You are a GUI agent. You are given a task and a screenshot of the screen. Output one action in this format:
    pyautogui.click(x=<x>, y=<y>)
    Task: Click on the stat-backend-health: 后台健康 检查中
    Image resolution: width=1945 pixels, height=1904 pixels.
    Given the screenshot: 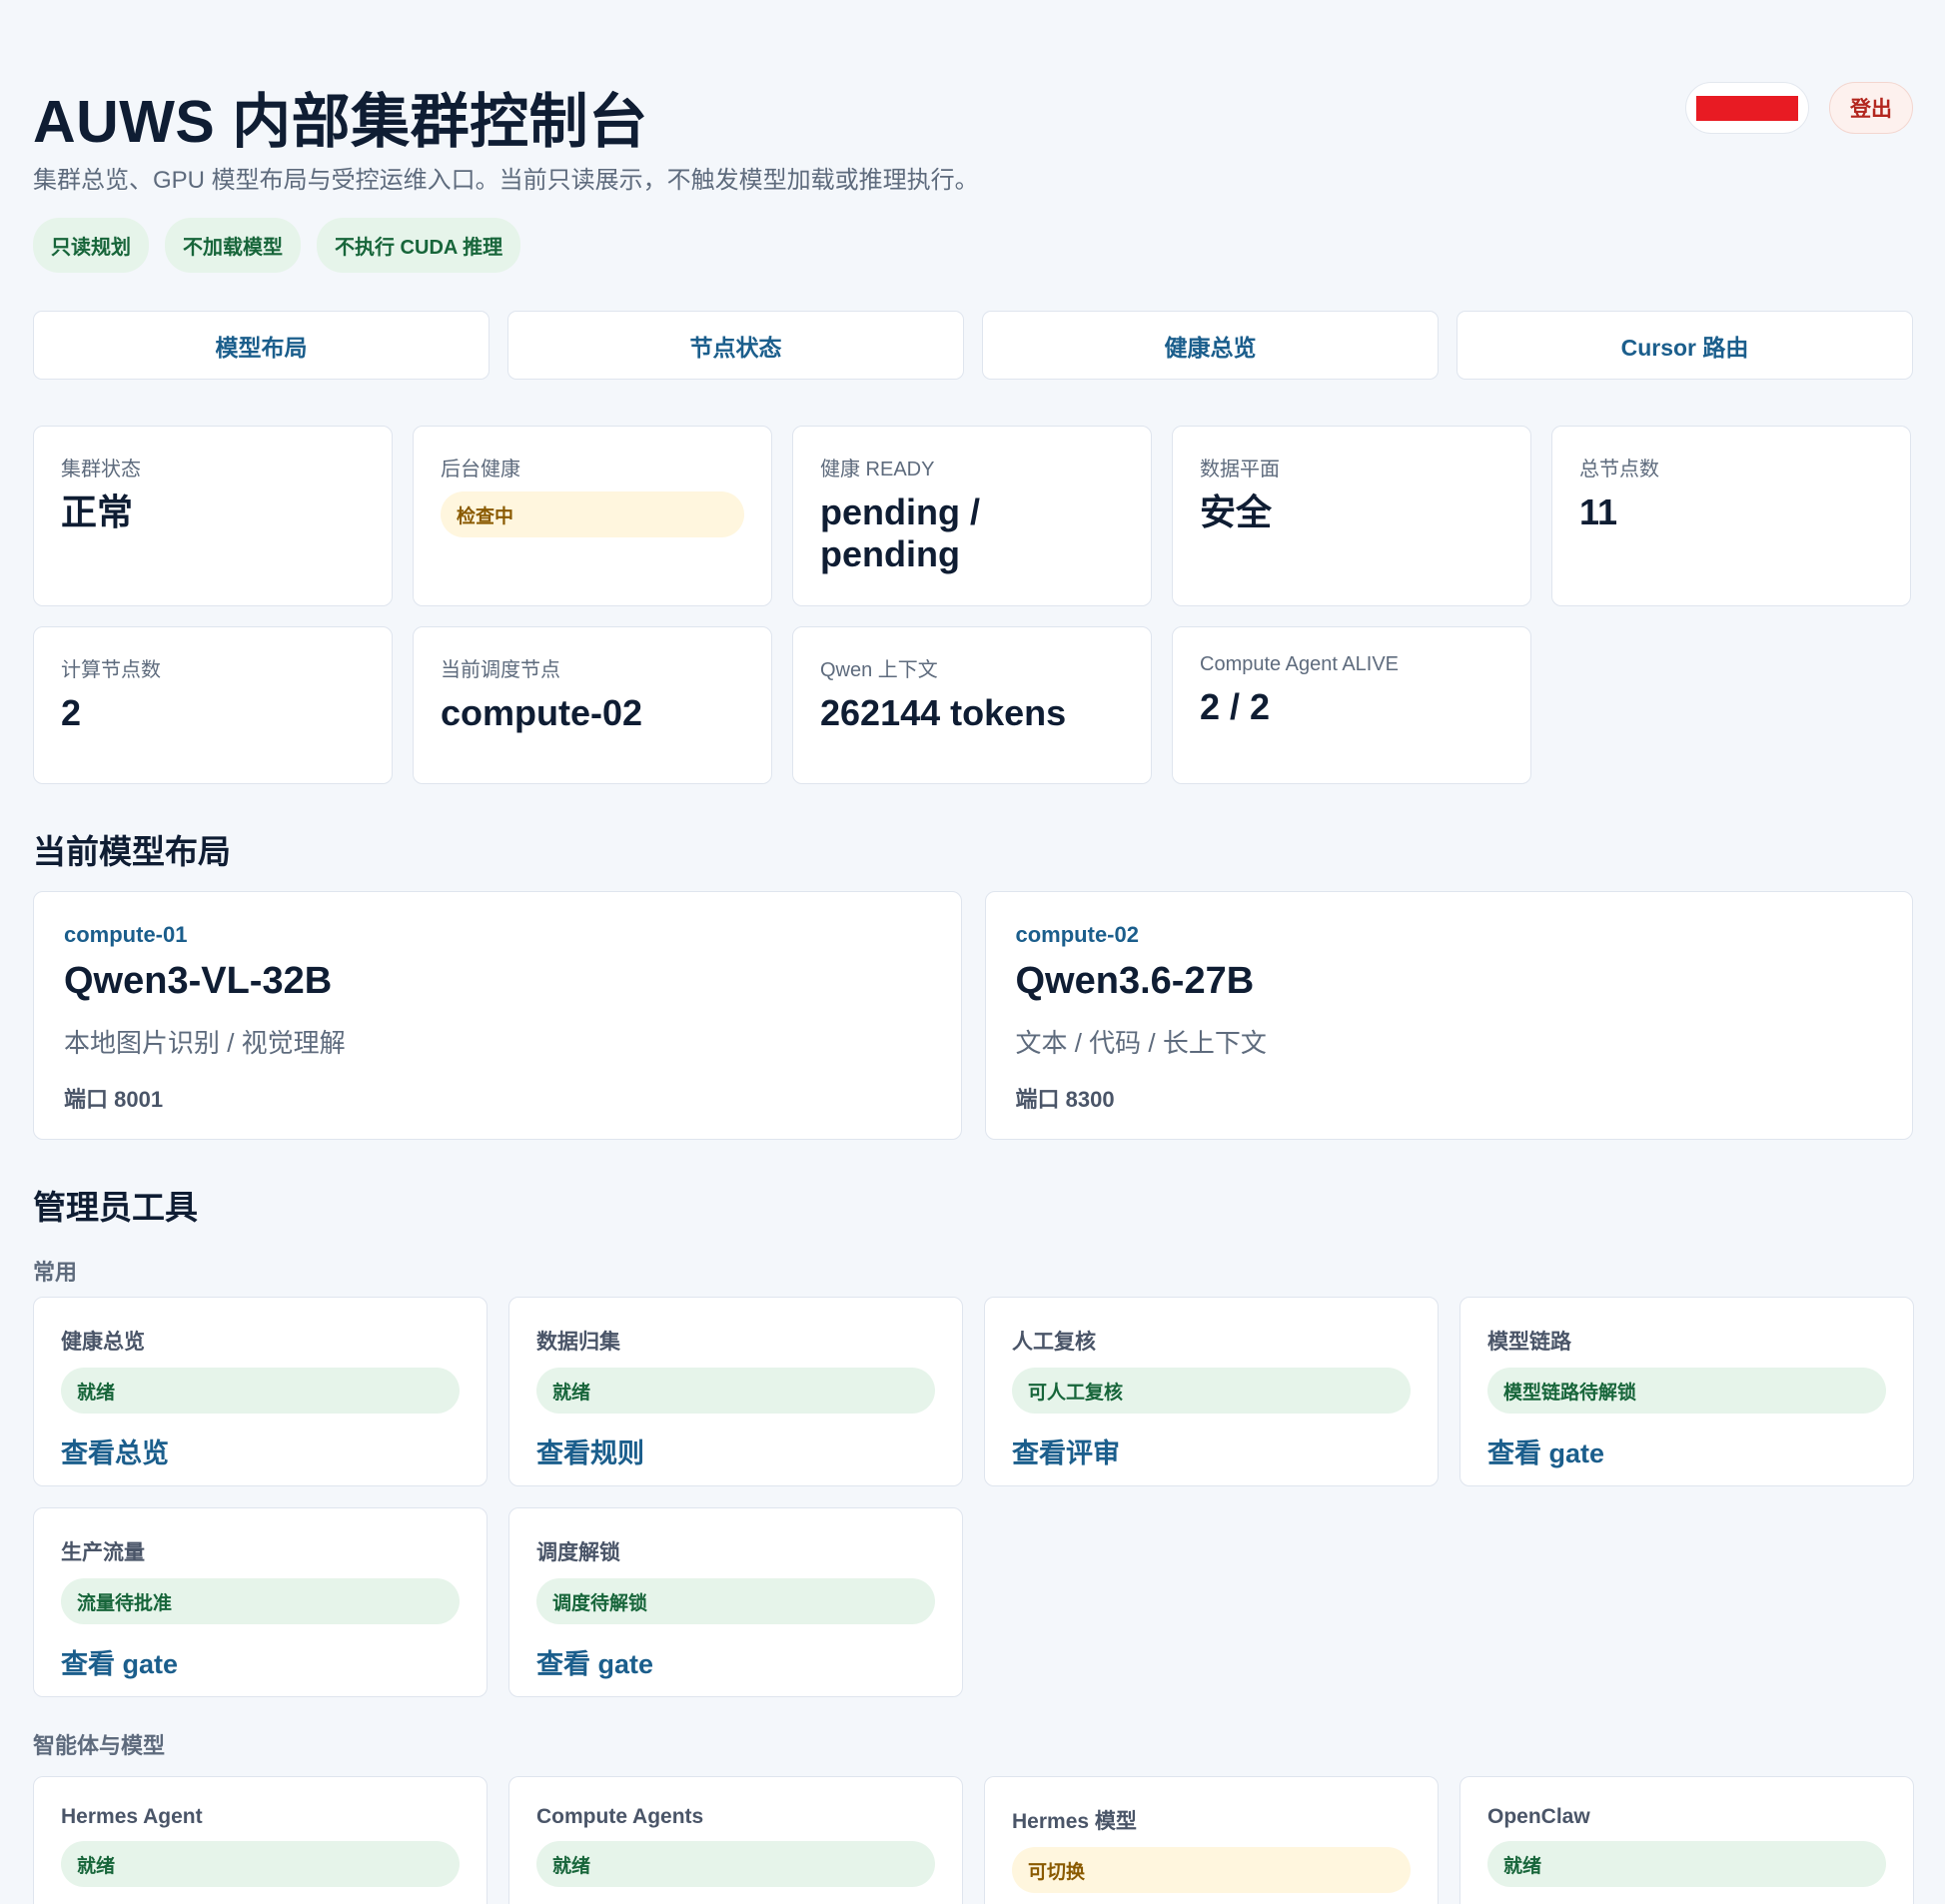 What is the action you would take?
    pyautogui.click(x=592, y=516)
    